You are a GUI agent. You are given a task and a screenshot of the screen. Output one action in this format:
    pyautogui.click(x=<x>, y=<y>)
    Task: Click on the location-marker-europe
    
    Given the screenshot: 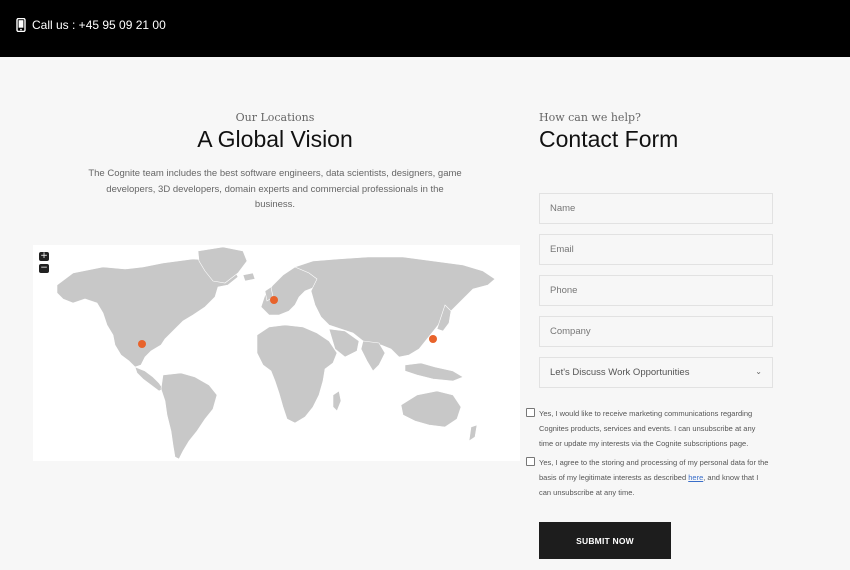 What is the action you would take?
    pyautogui.click(x=274, y=300)
    